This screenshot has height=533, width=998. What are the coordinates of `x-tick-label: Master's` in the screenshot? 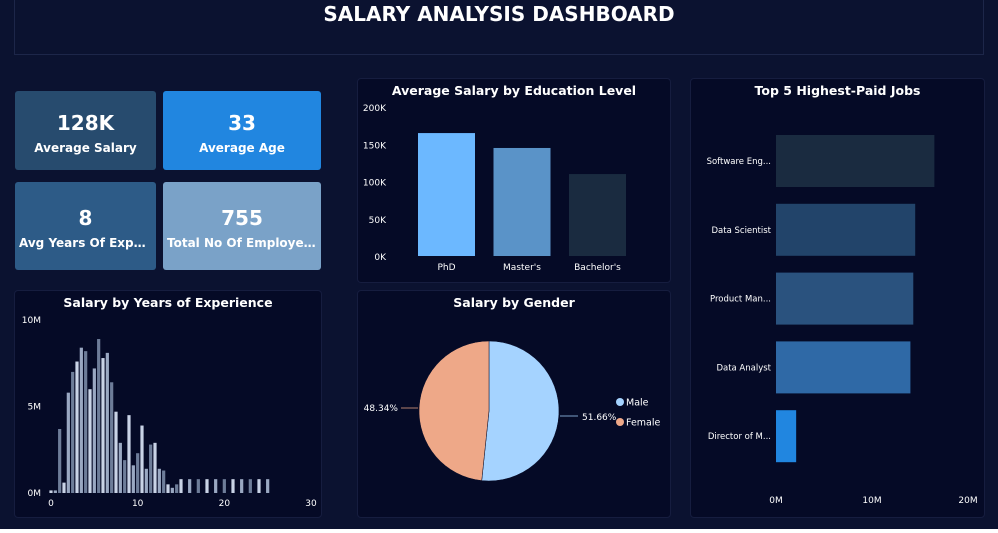 It's located at (522, 268).